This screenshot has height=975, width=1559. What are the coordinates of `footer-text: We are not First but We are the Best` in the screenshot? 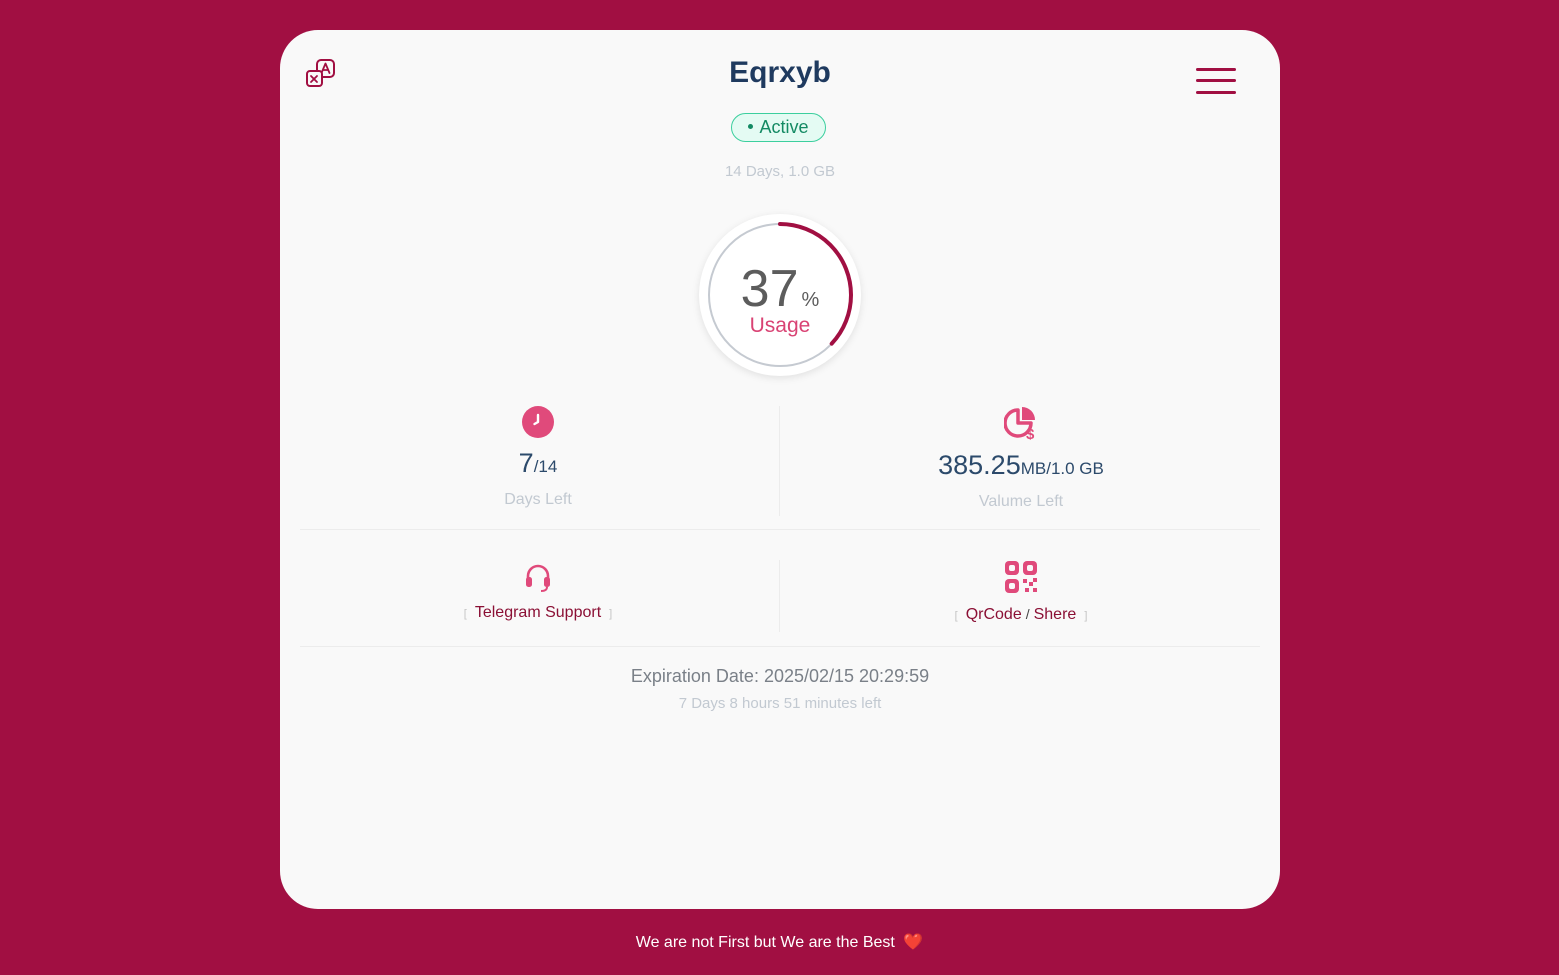 It's located at (765, 942).